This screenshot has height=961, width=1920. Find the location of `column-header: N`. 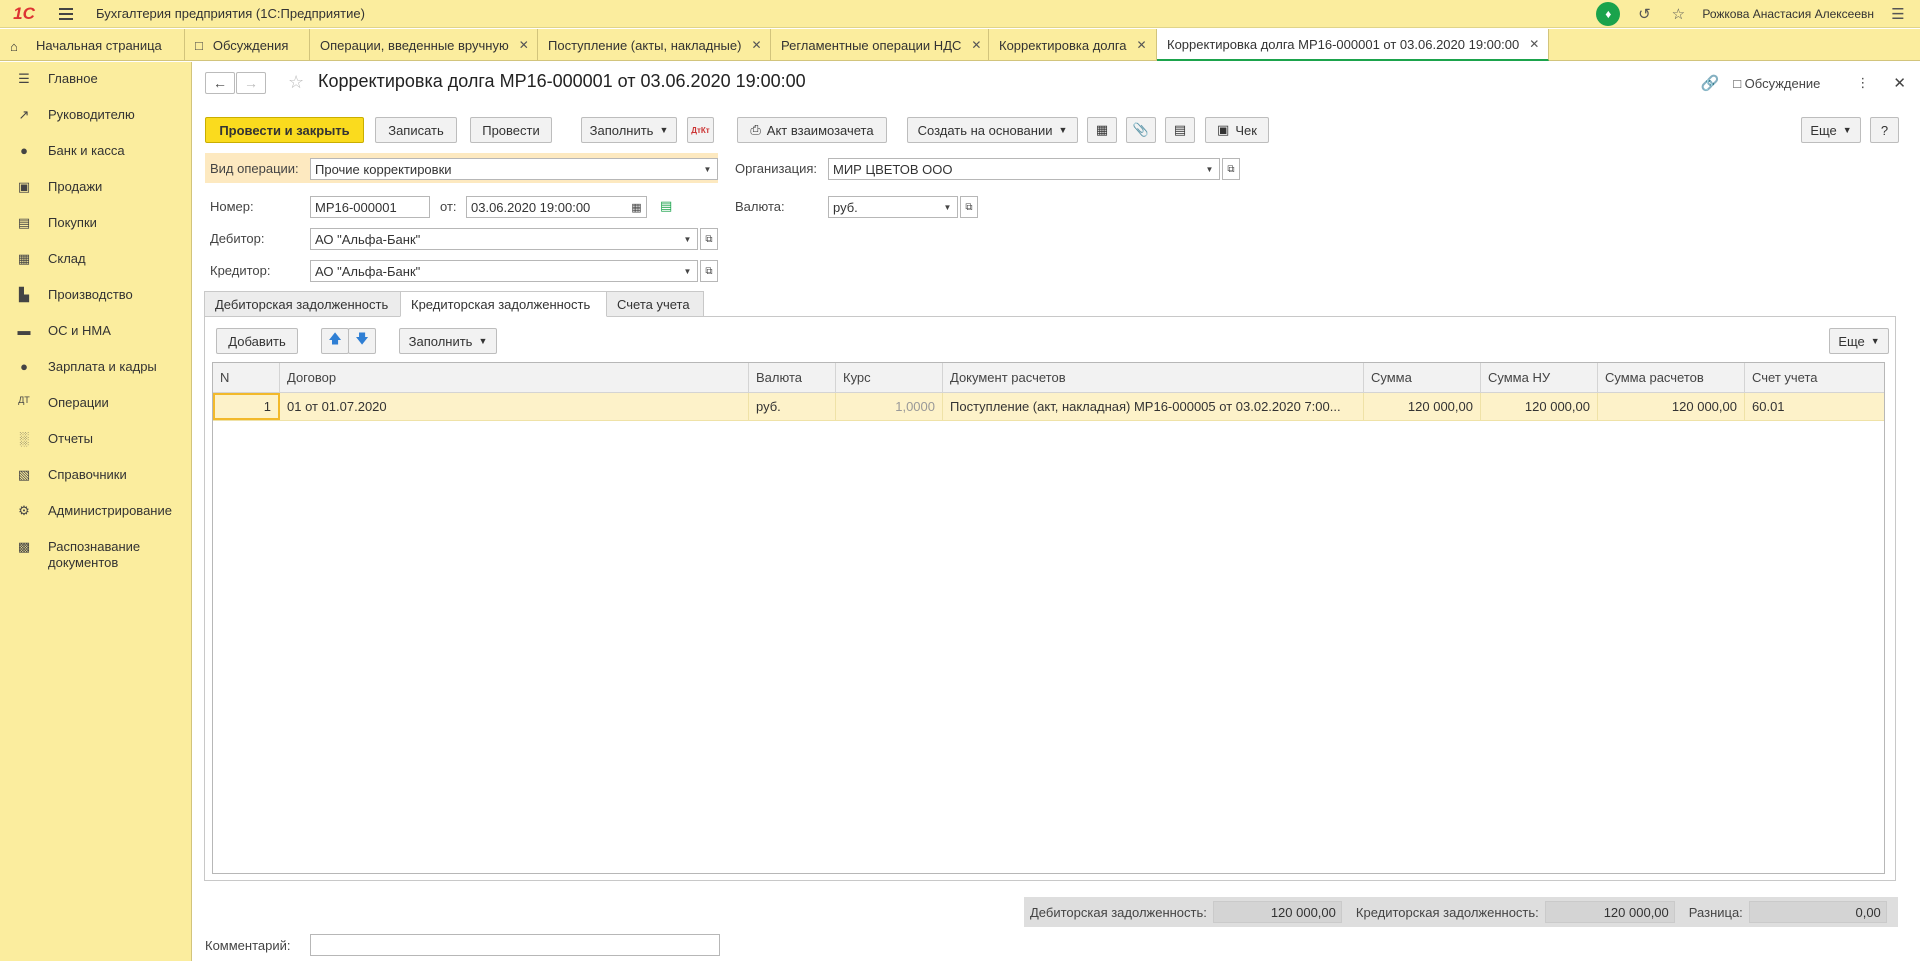

column-header: N is located at coordinates (246, 377).